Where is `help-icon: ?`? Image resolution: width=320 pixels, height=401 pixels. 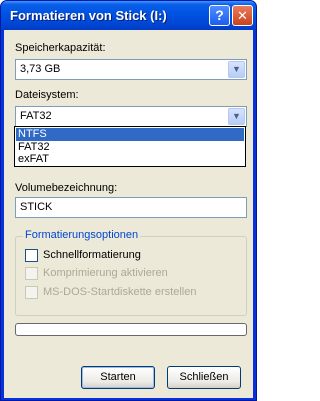
help-icon: ? is located at coordinates (219, 15).